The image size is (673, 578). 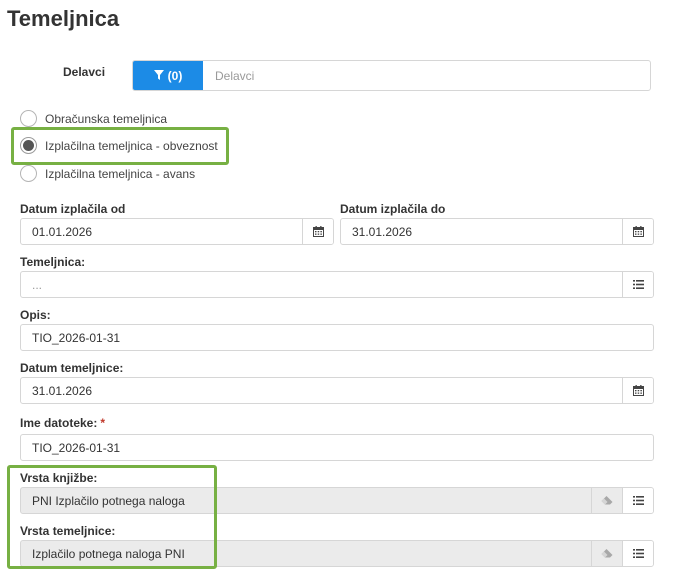 I want to click on vrsta-temeljnice-list-button, so click(x=637, y=553).